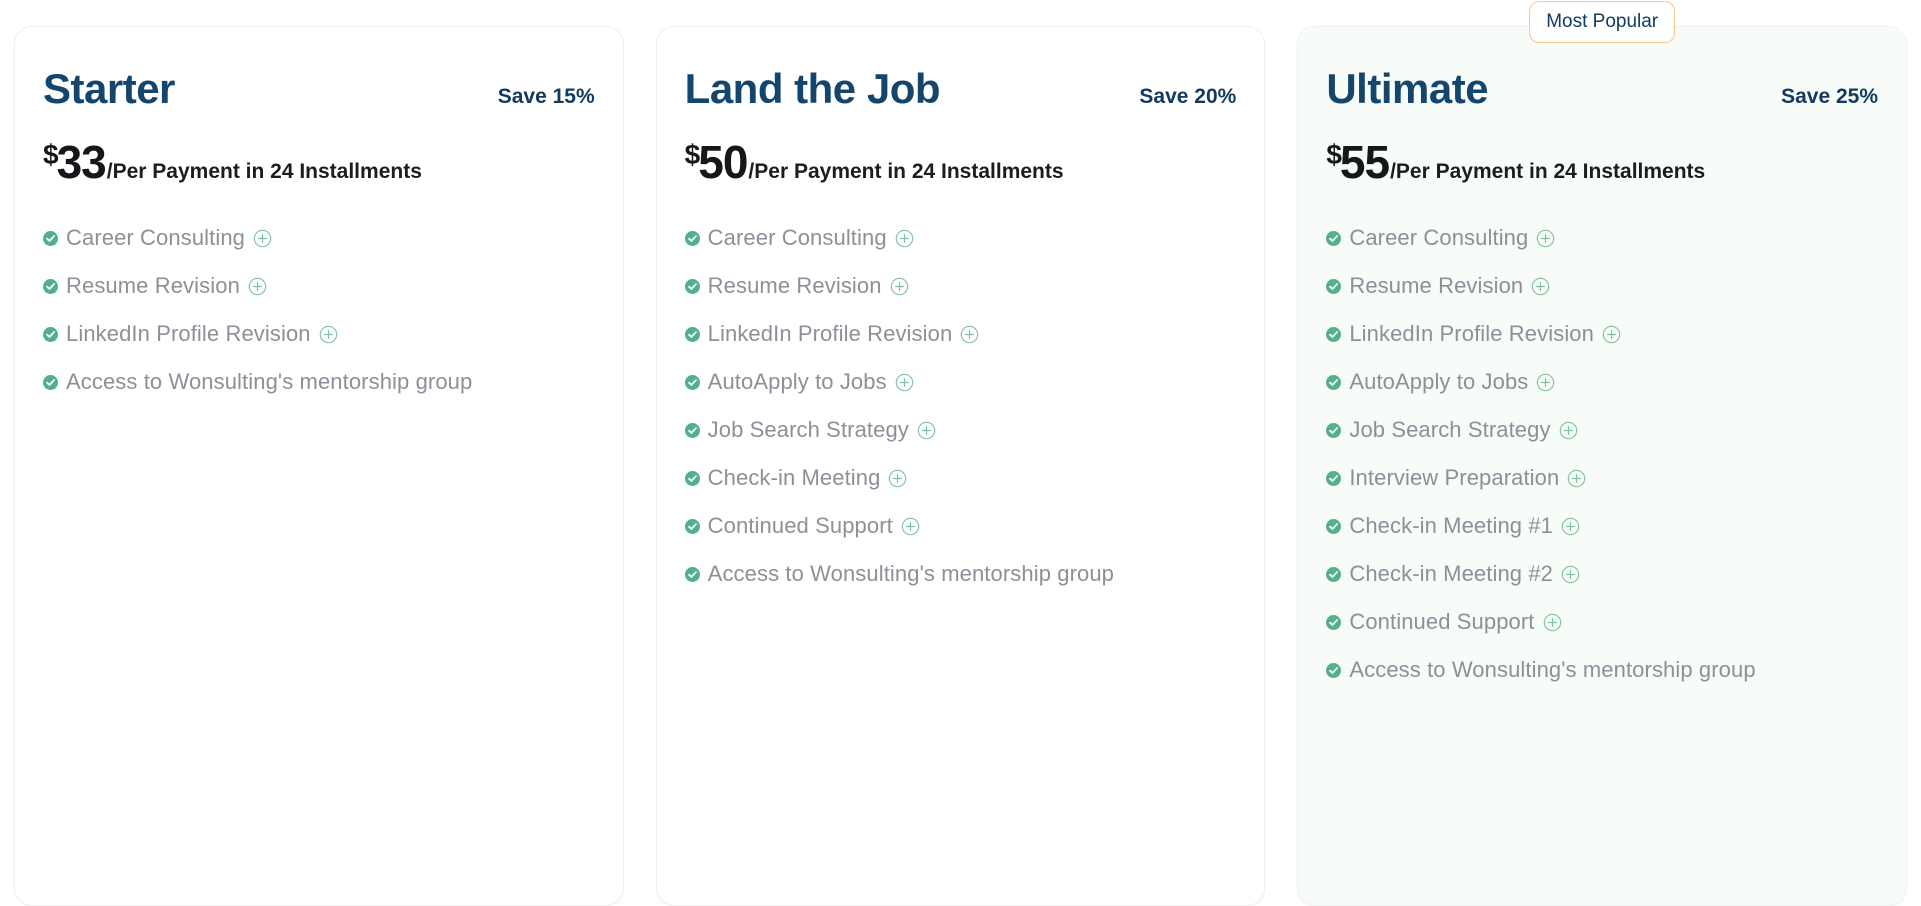 Image resolution: width=1921 pixels, height=906 pixels. I want to click on plan-name: Ultimate, so click(1407, 88).